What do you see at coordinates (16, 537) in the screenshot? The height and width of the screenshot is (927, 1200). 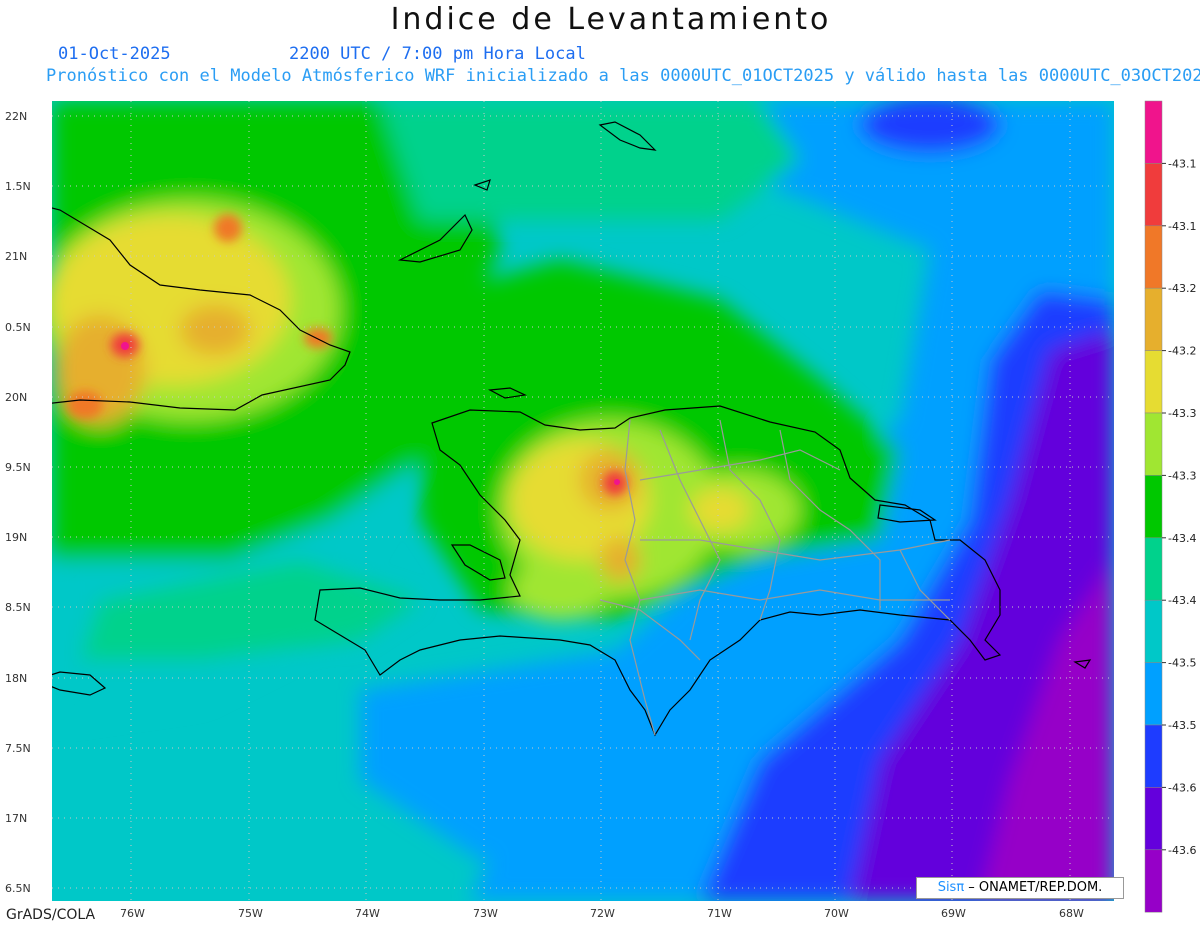 I see `lat-label: 19N` at bounding box center [16, 537].